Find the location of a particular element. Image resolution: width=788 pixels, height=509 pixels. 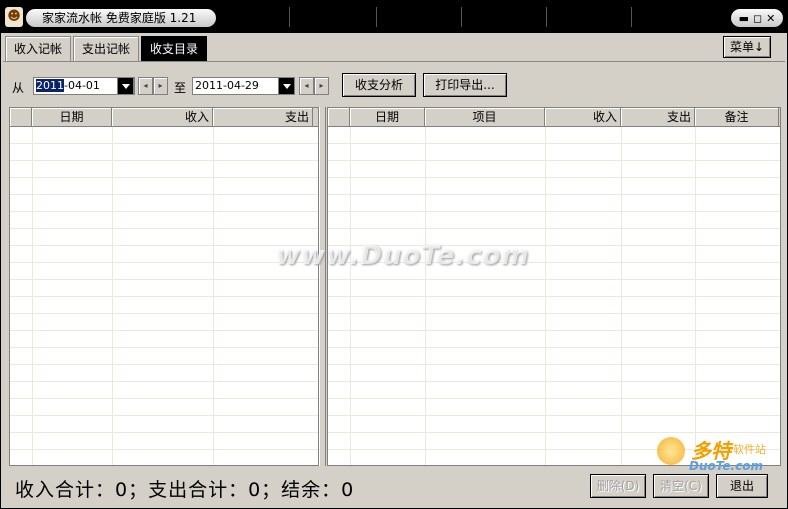

column-header-item: 项目 is located at coordinates (485, 117).